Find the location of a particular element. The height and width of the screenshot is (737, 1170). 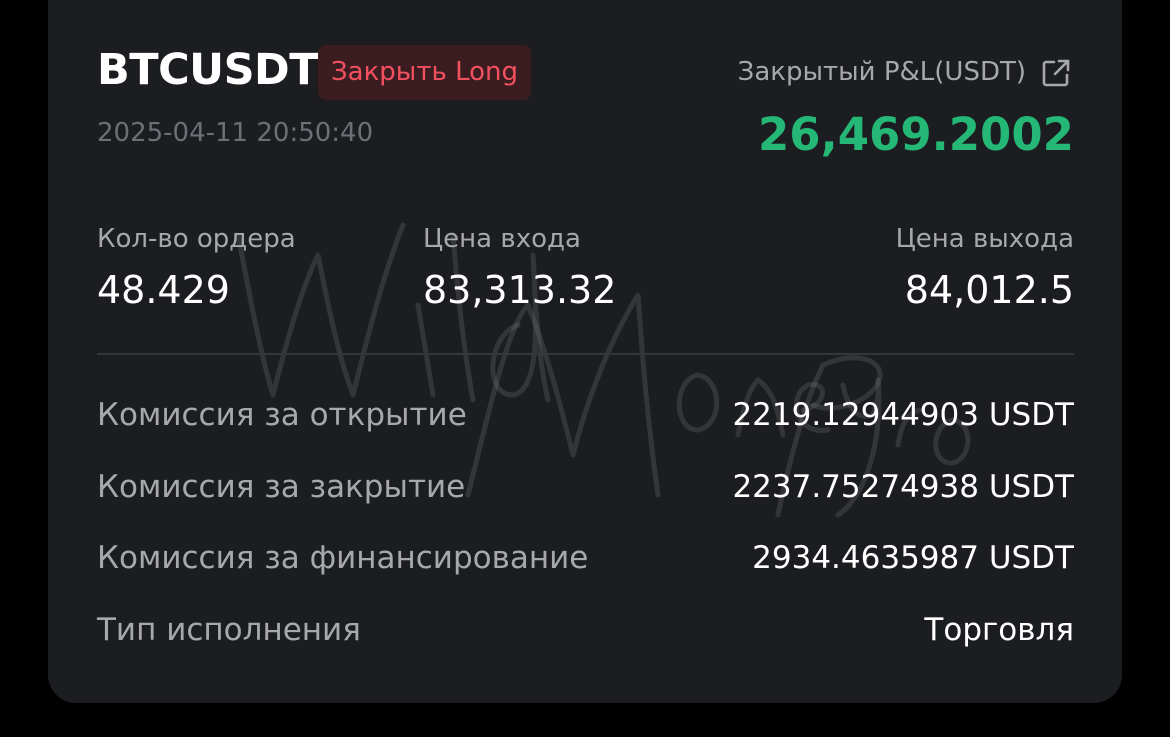

closed-pnl-label: Закрытый P&L(USDT) is located at coordinates (881, 72).